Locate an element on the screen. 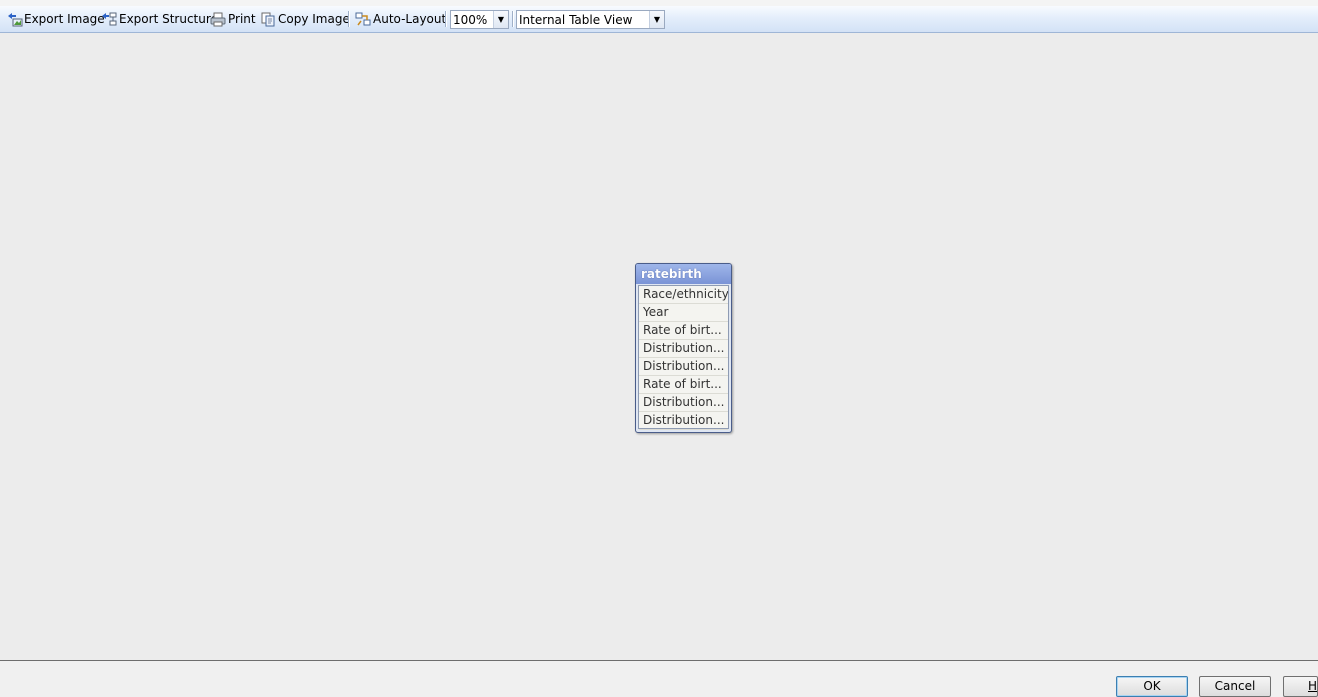 Image resolution: width=1318 pixels, height=697 pixels. auto-layout-button: Auto-Layout is located at coordinates (400, 19).